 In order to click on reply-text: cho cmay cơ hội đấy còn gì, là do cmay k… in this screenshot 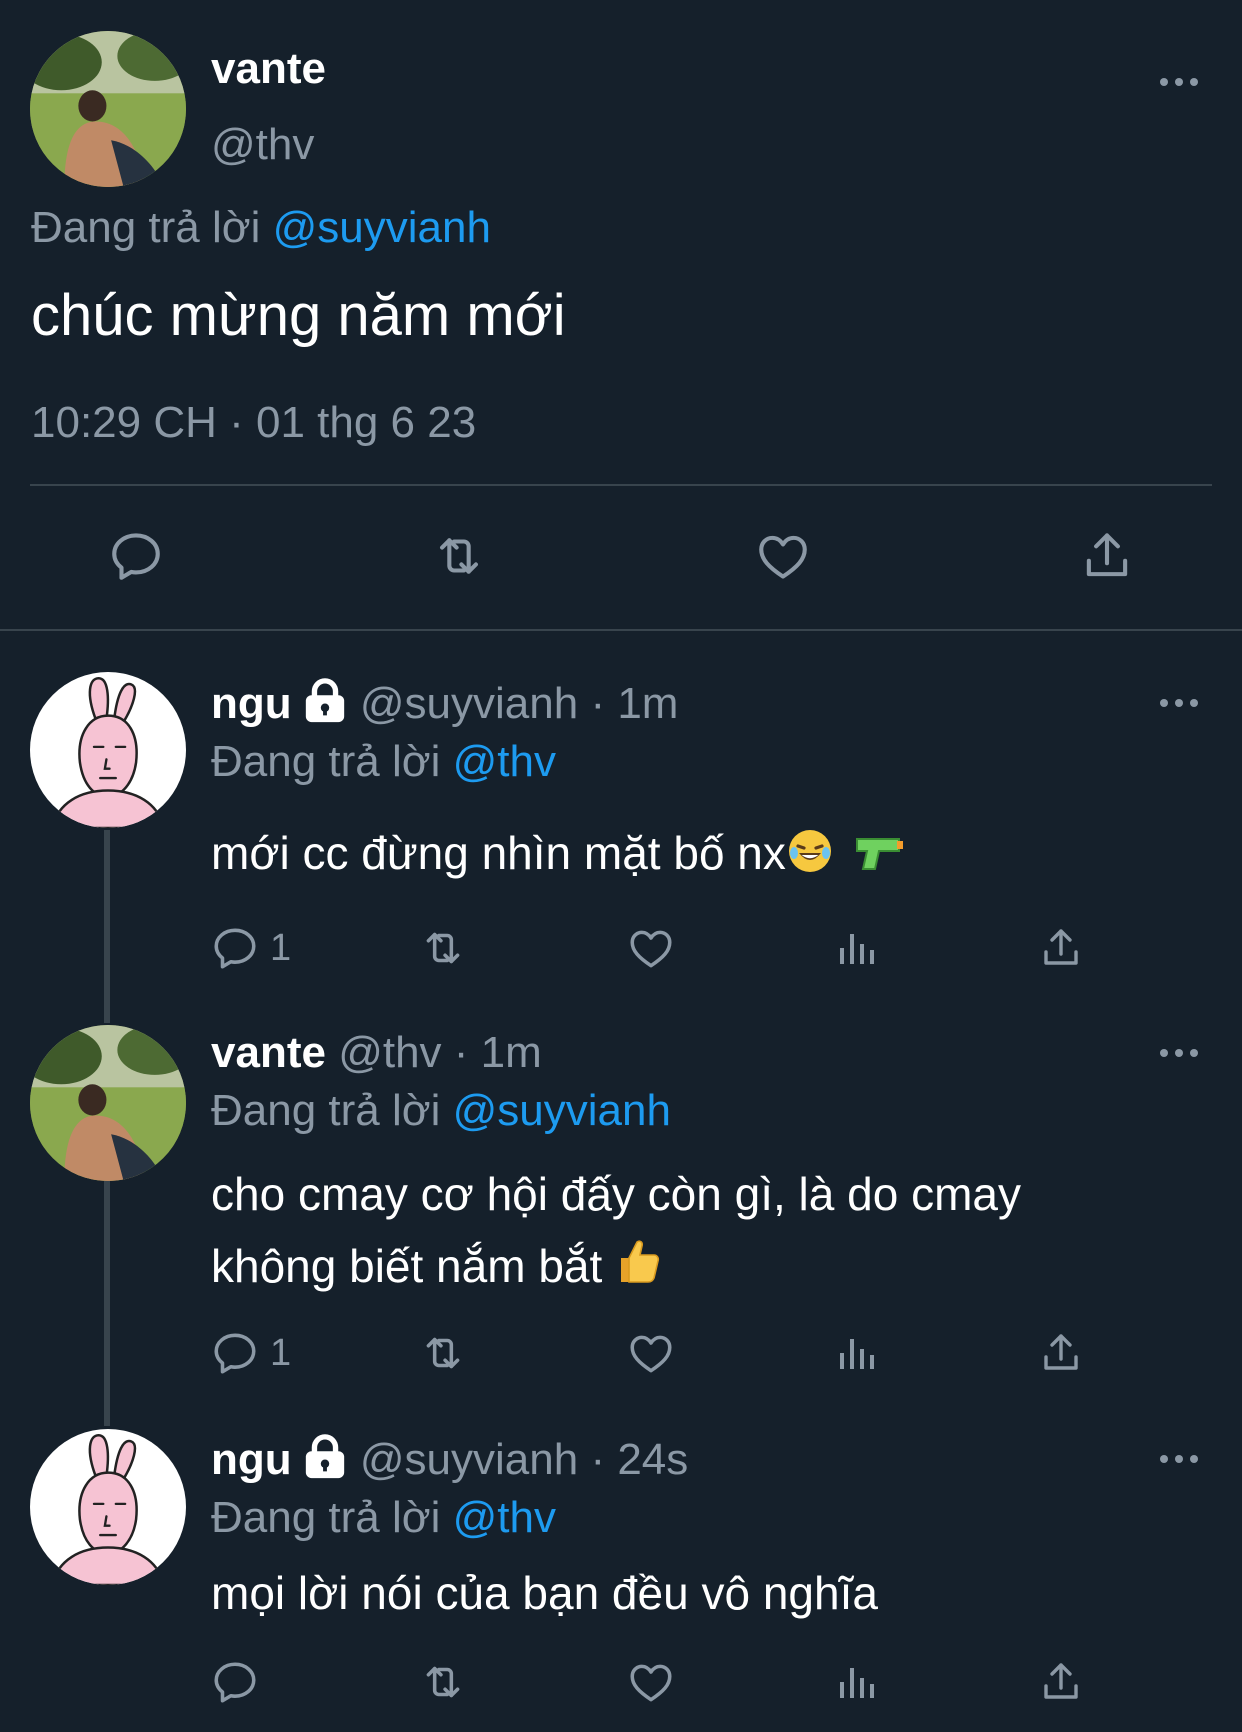, I will do `click(616, 1232)`.